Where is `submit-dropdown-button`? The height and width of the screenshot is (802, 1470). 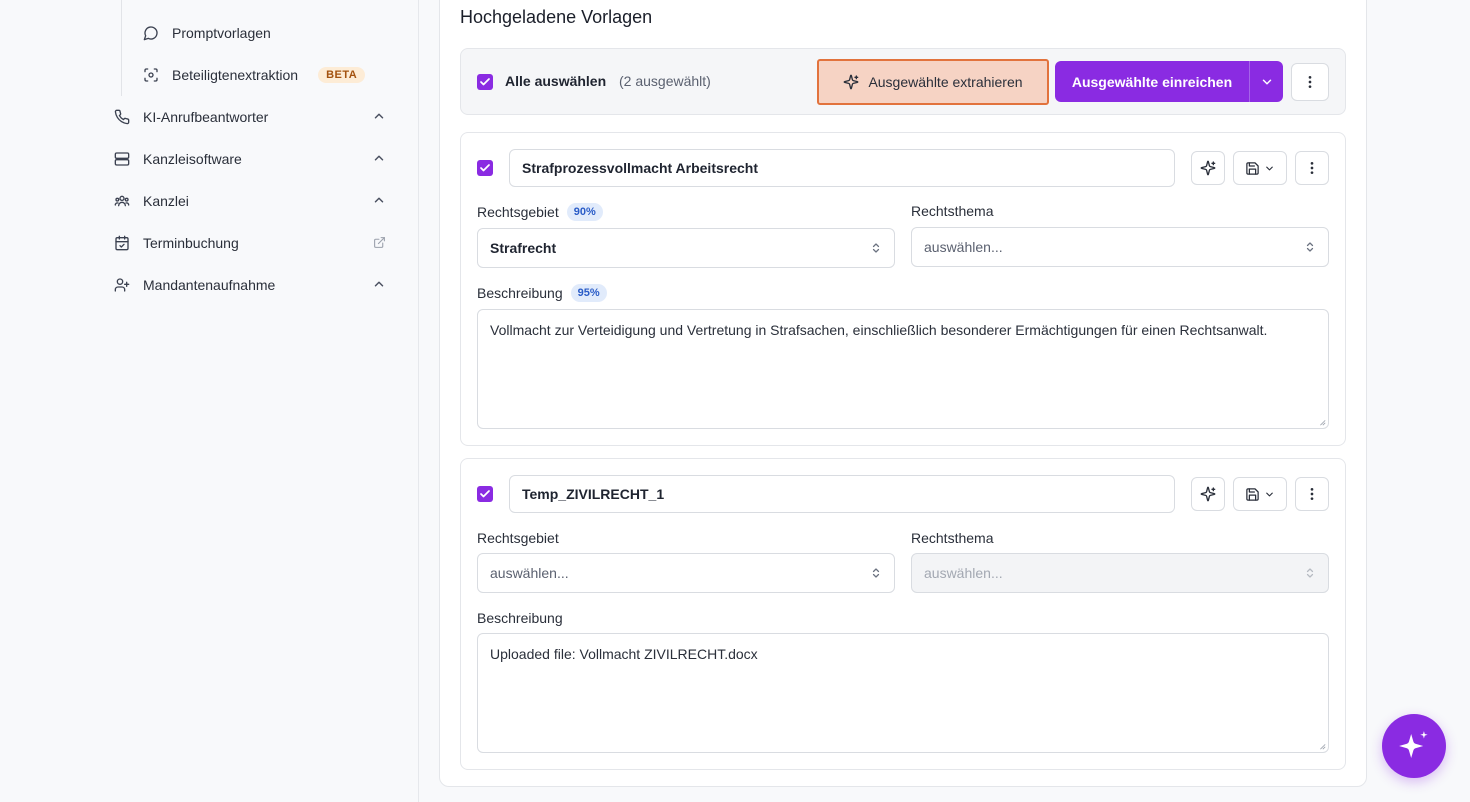 submit-dropdown-button is located at coordinates (1266, 81).